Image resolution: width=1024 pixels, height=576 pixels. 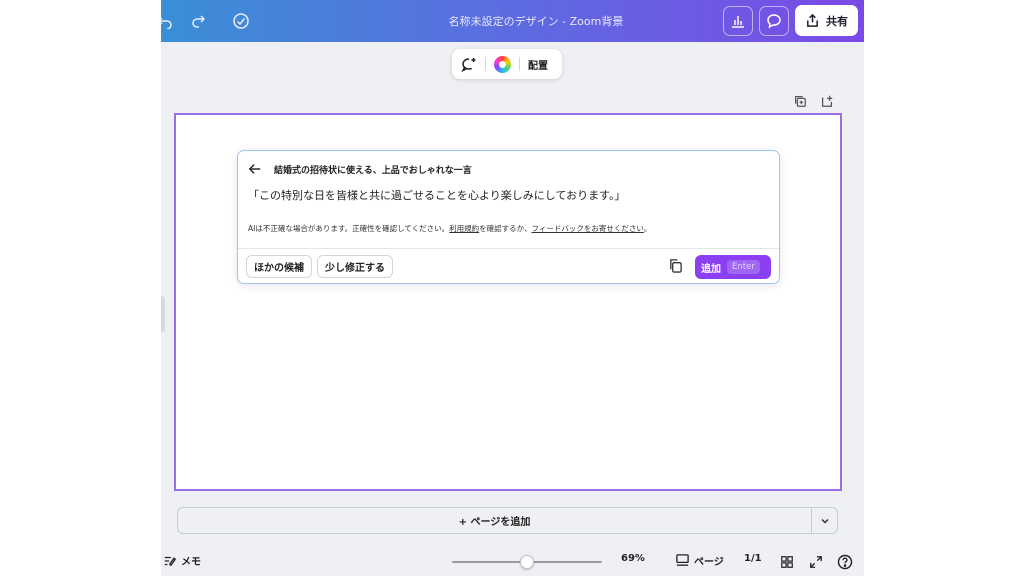 What do you see at coordinates (502, 64) in the screenshot?
I see `color-picker-icon` at bounding box center [502, 64].